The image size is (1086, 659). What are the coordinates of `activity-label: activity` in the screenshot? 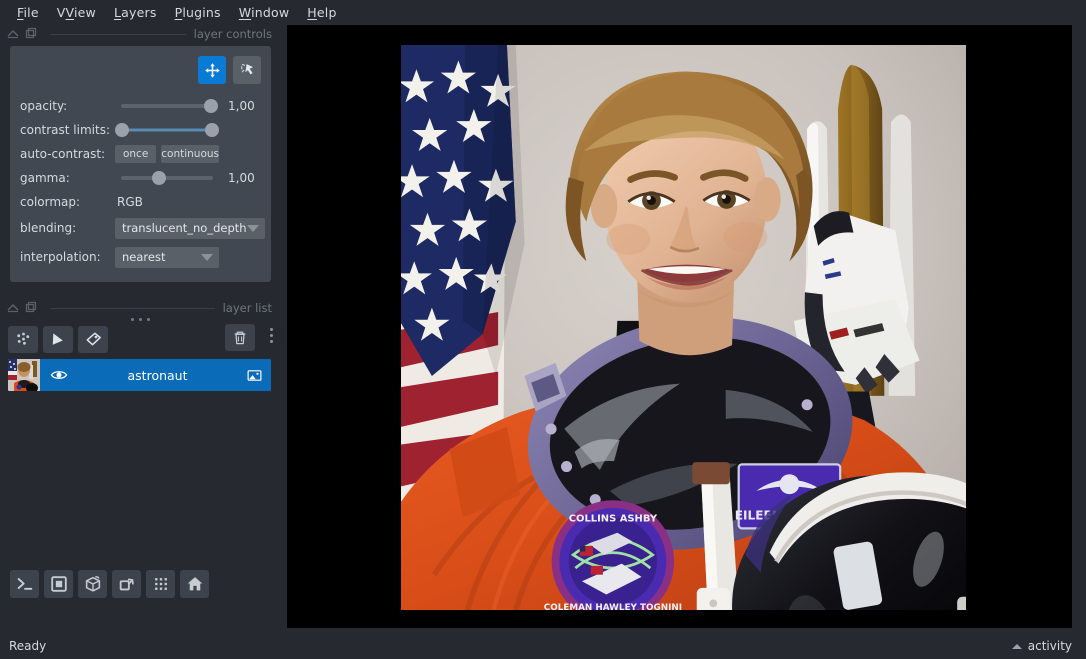 It's located at (1049, 646).